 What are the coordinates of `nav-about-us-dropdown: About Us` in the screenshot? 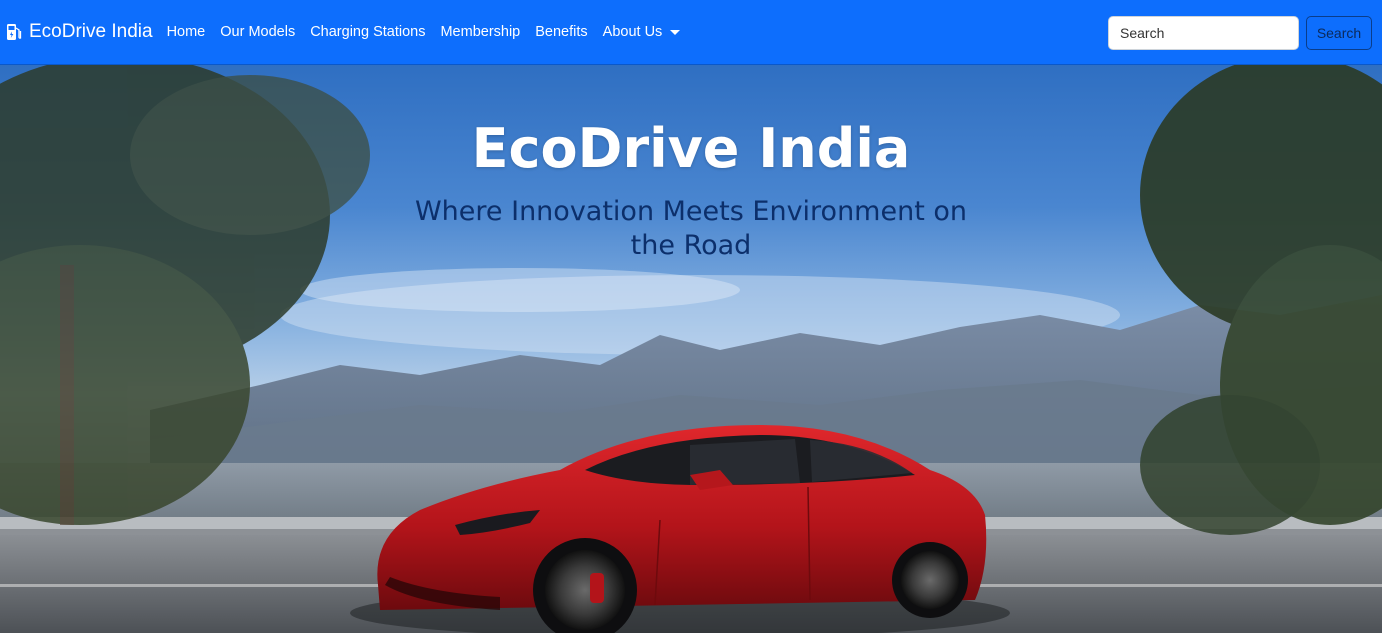 It's located at (642, 32).